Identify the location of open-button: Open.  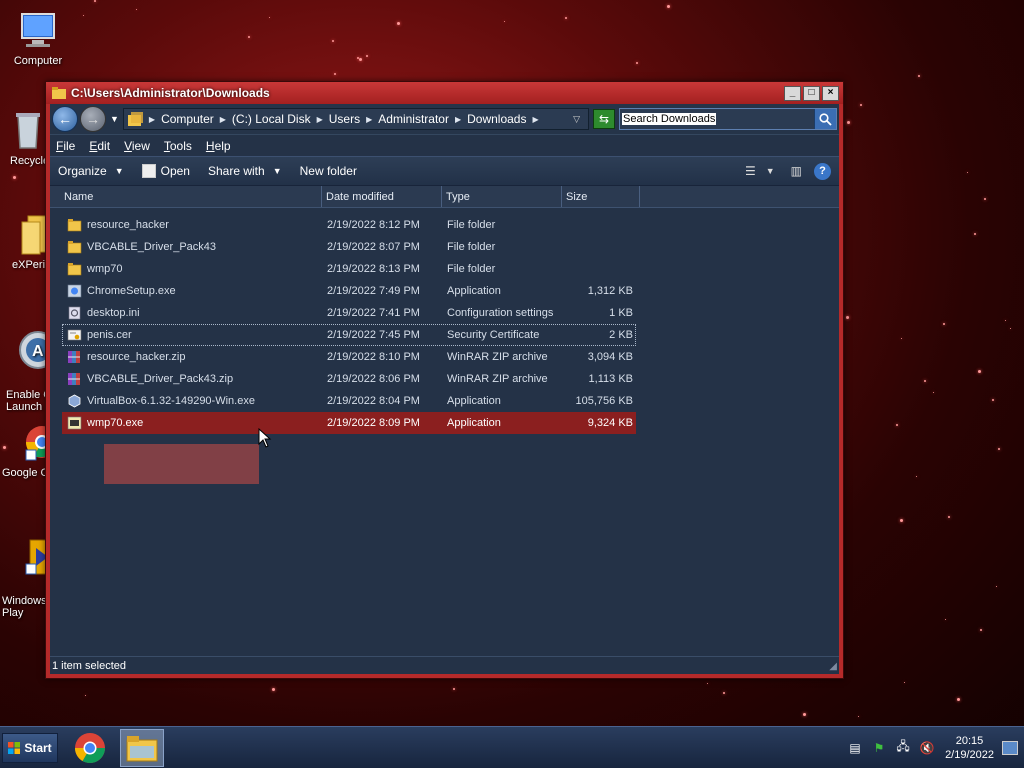
(165, 171).